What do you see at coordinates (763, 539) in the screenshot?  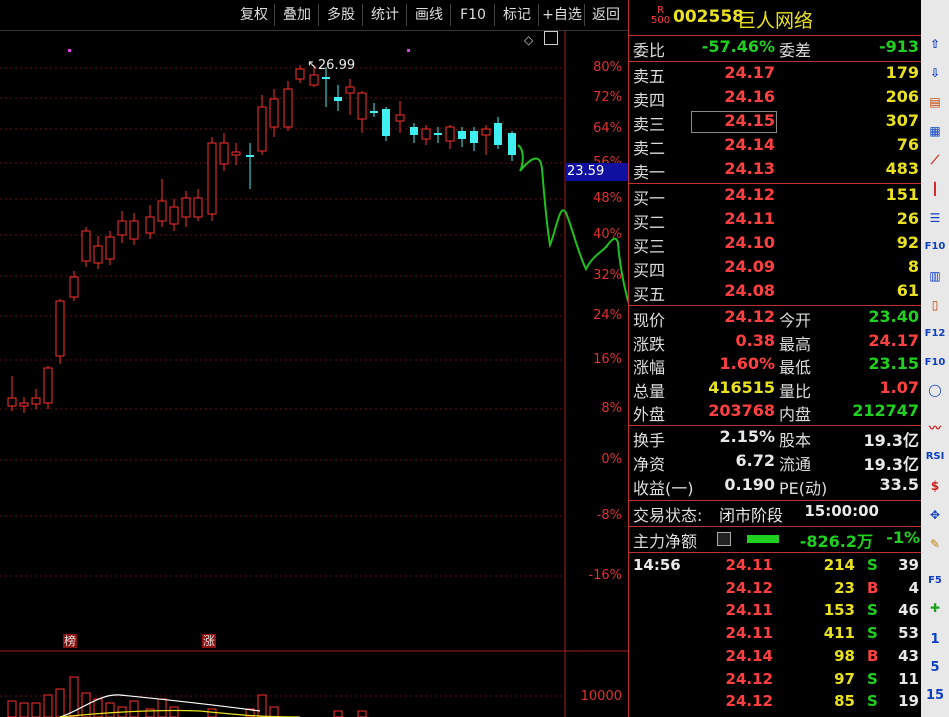 I see `flow-bar` at bounding box center [763, 539].